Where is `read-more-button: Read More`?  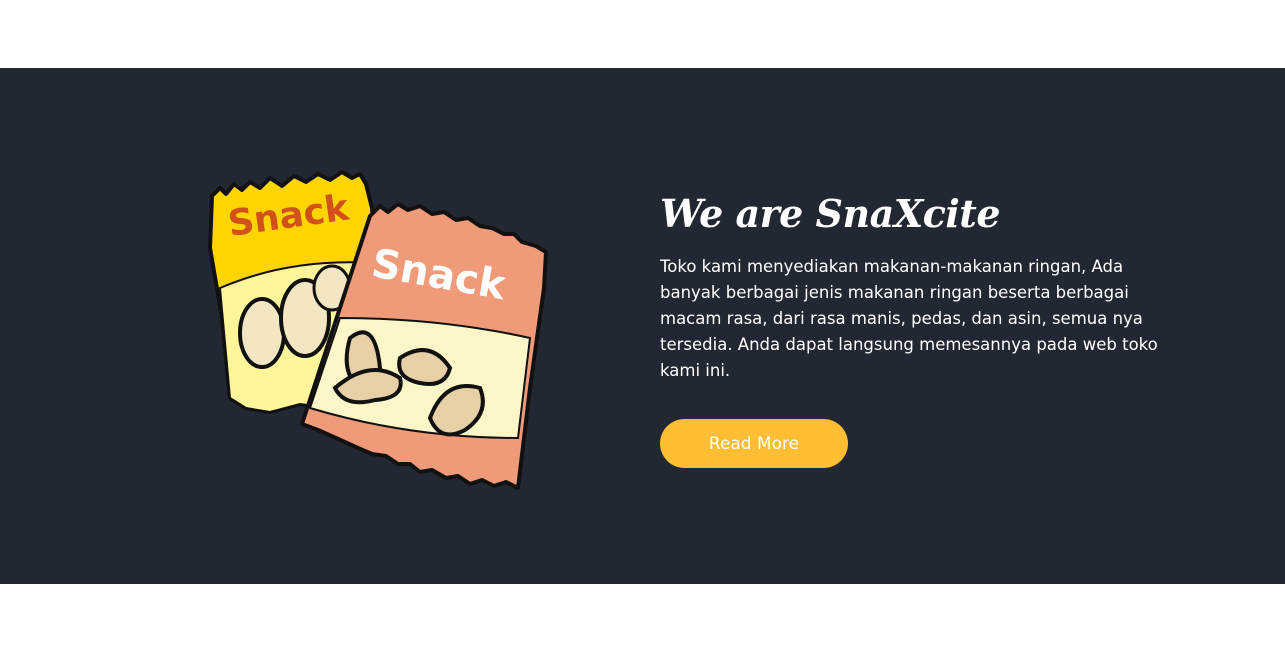
read-more-button: Read More is located at coordinates (754, 443).